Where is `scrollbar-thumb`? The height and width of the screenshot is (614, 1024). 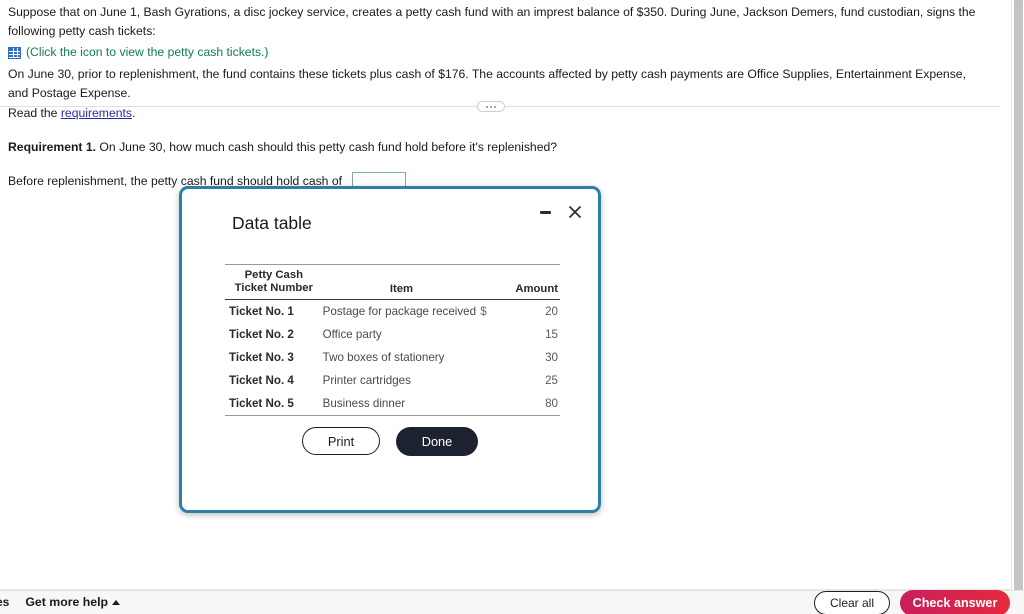
scrollbar-thumb is located at coordinates (1018, 296).